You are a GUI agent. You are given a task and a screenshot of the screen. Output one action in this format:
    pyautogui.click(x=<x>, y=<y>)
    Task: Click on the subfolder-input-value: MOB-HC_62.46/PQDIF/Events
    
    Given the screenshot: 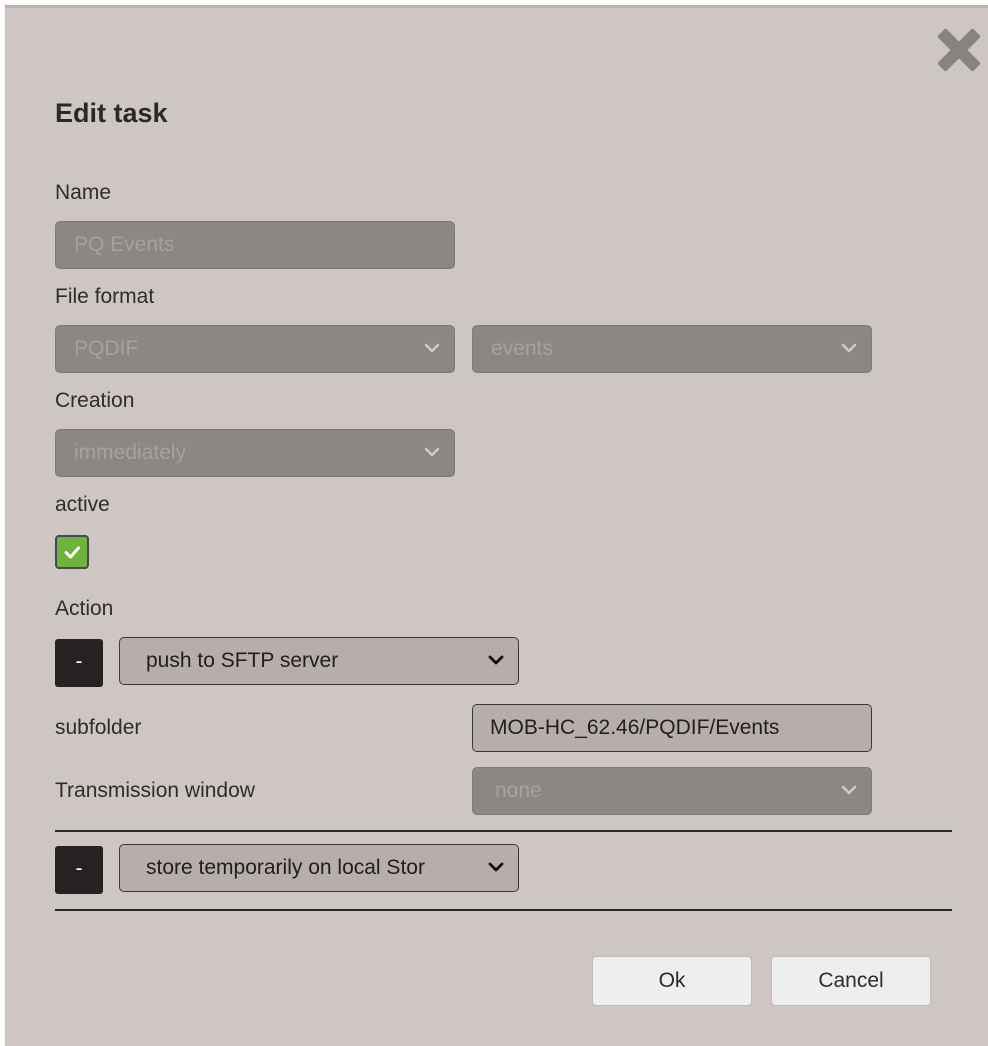 What is the action you would take?
    pyautogui.click(x=635, y=727)
    